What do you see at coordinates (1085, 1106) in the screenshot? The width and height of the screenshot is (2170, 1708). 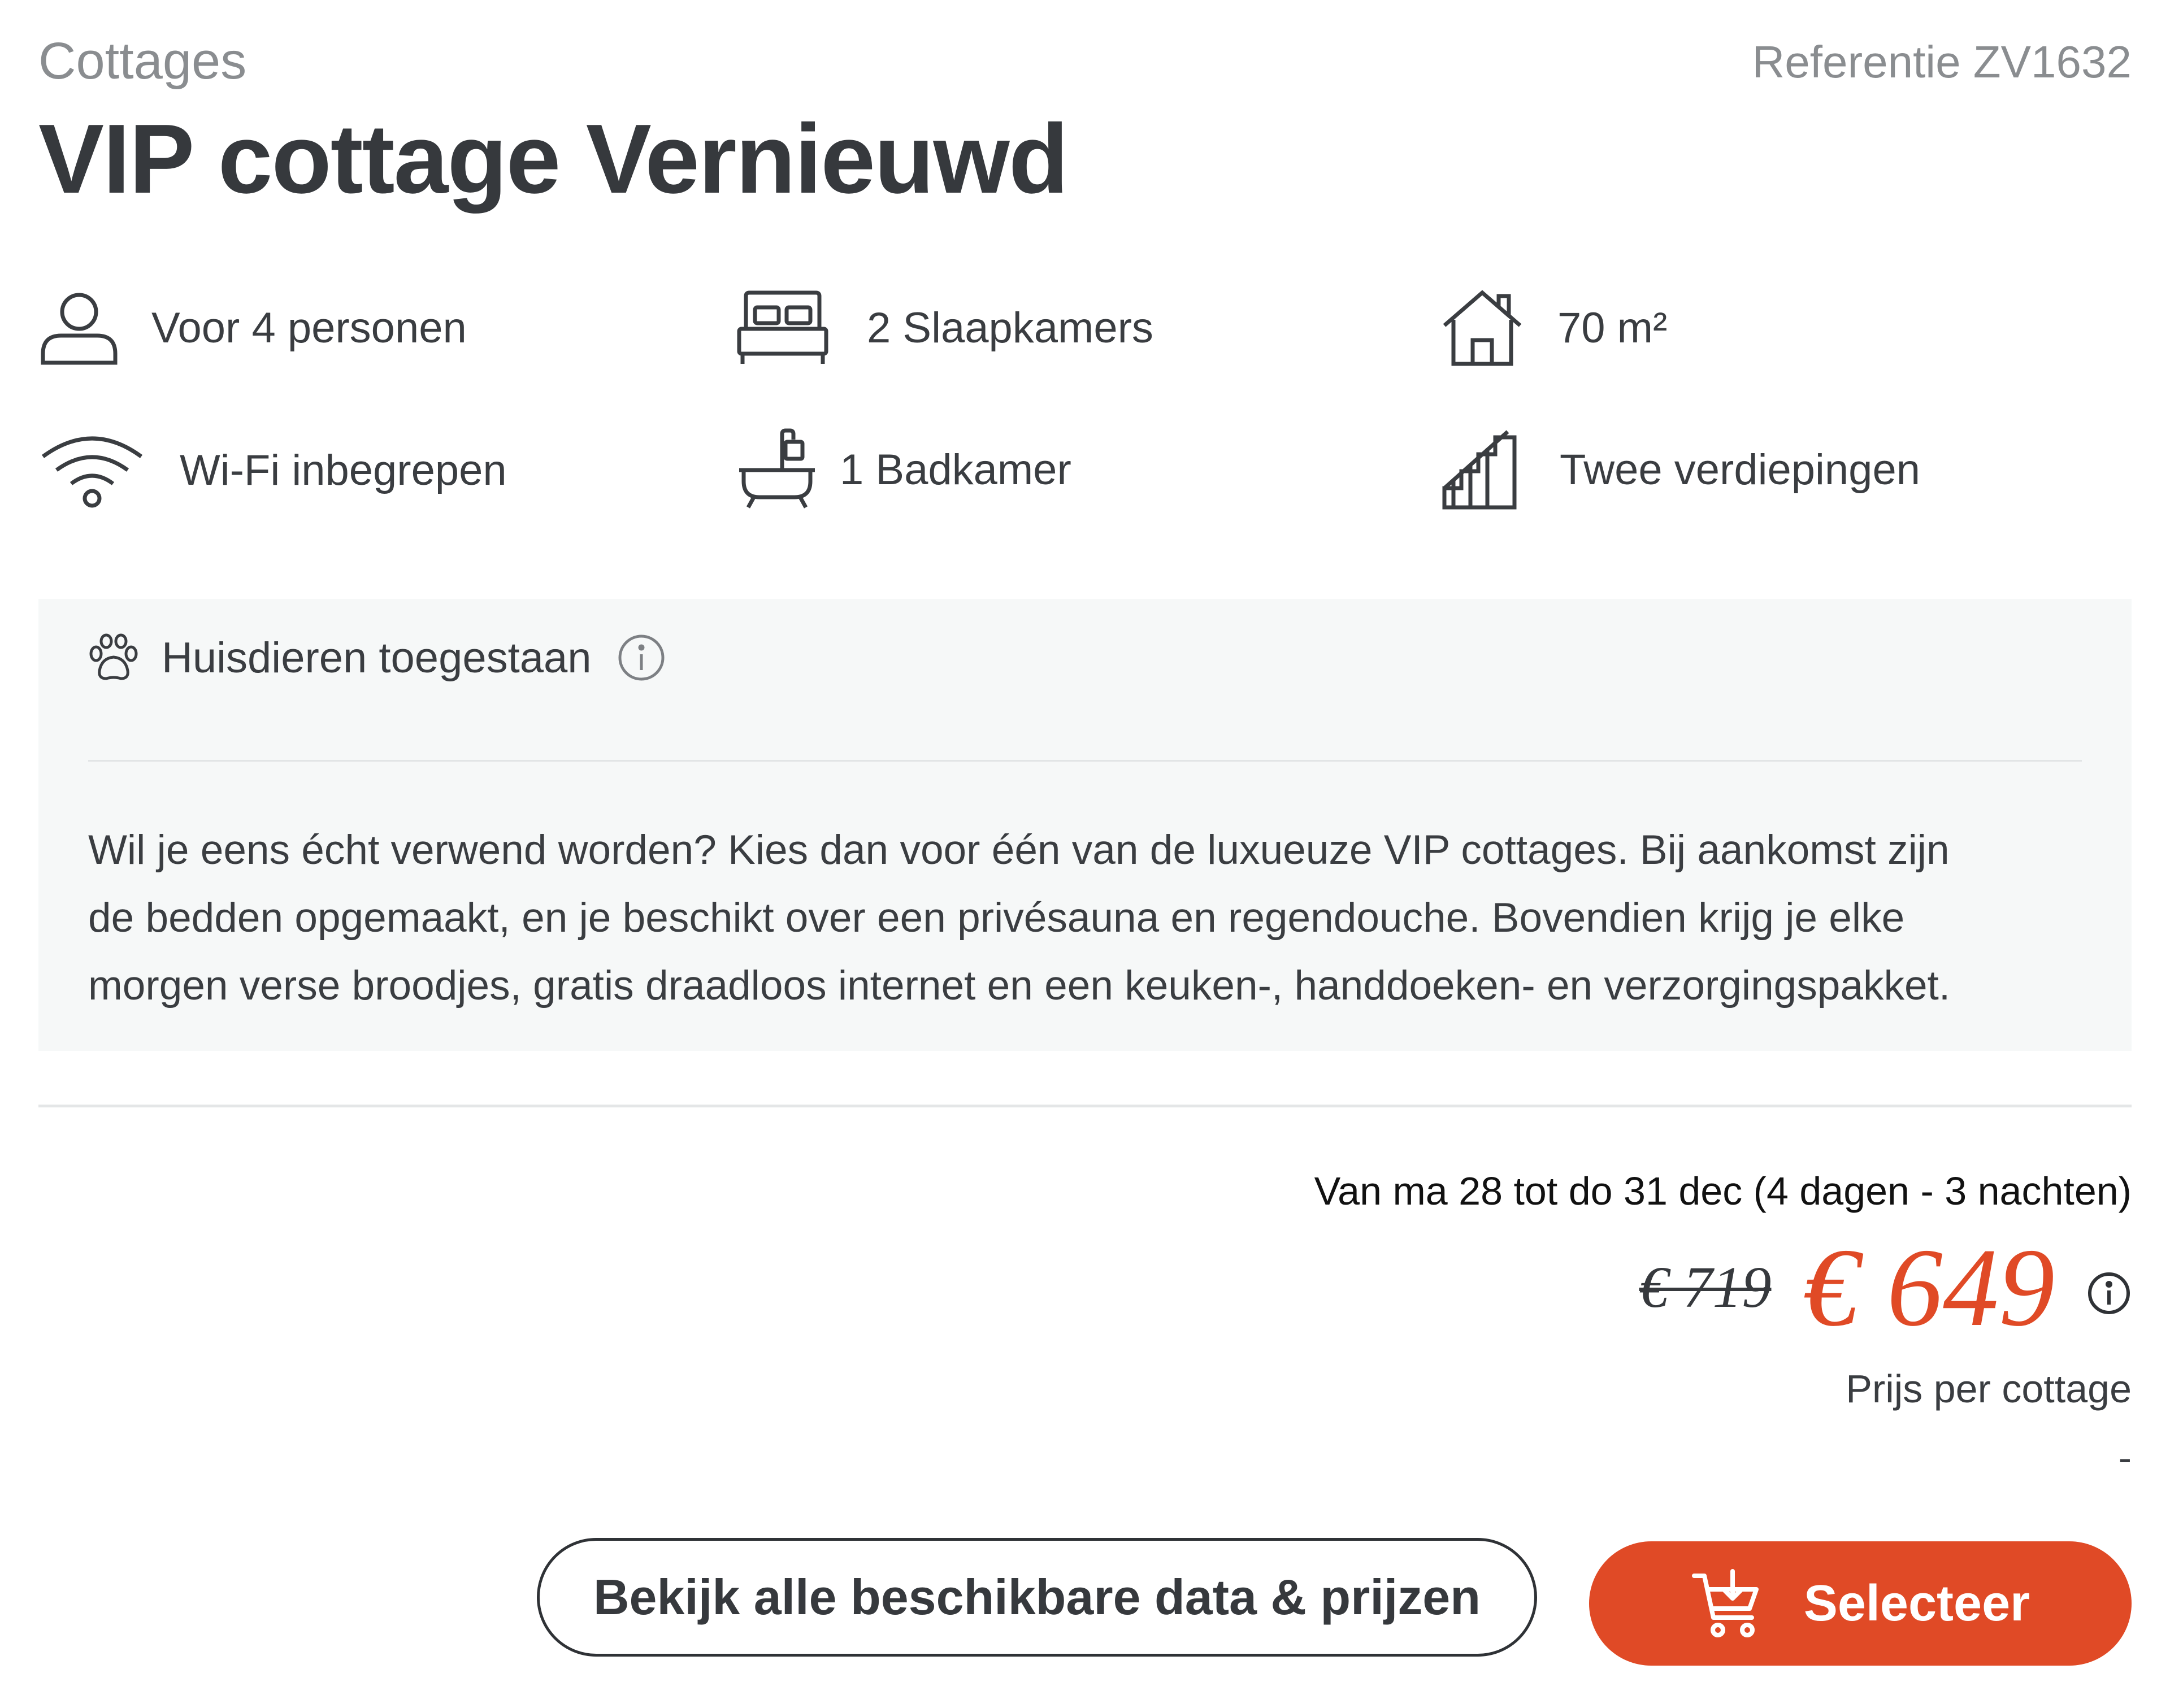 I see `section-divider` at bounding box center [1085, 1106].